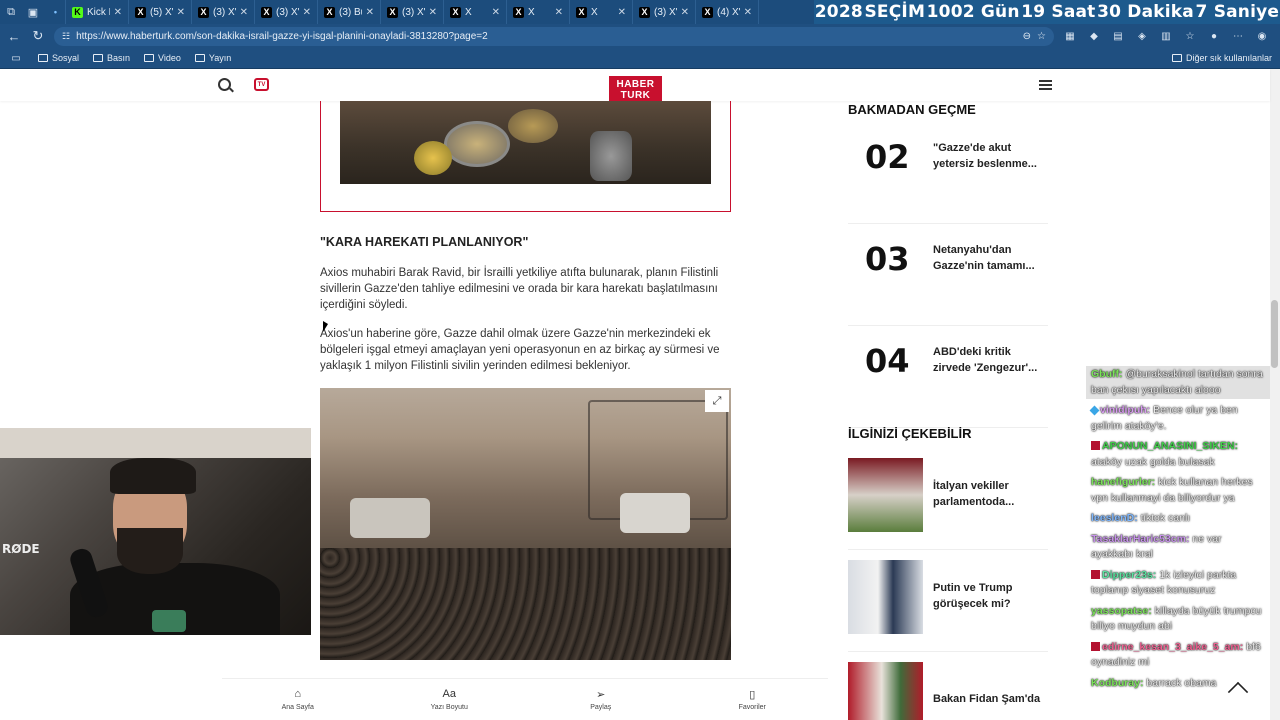  I want to click on scrollbar-thumb, so click(1274, 334).